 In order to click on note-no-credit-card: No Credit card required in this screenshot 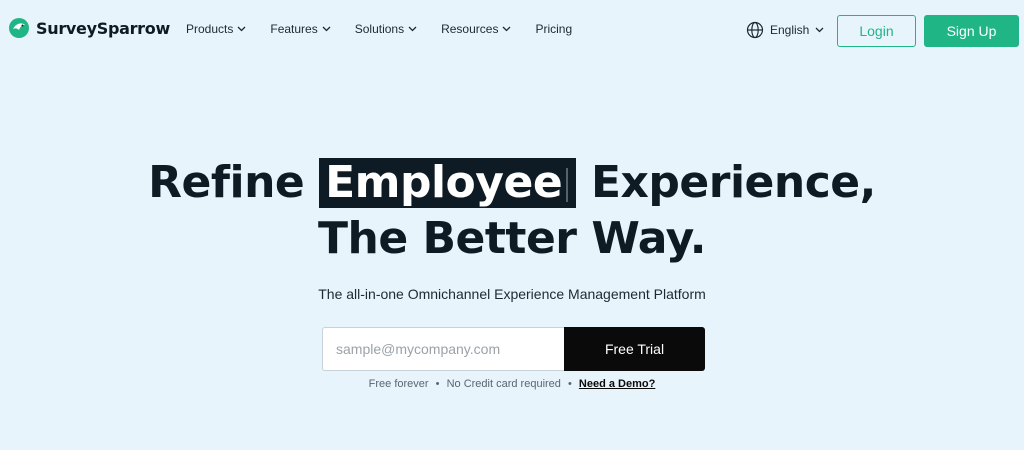, I will do `click(503, 384)`.